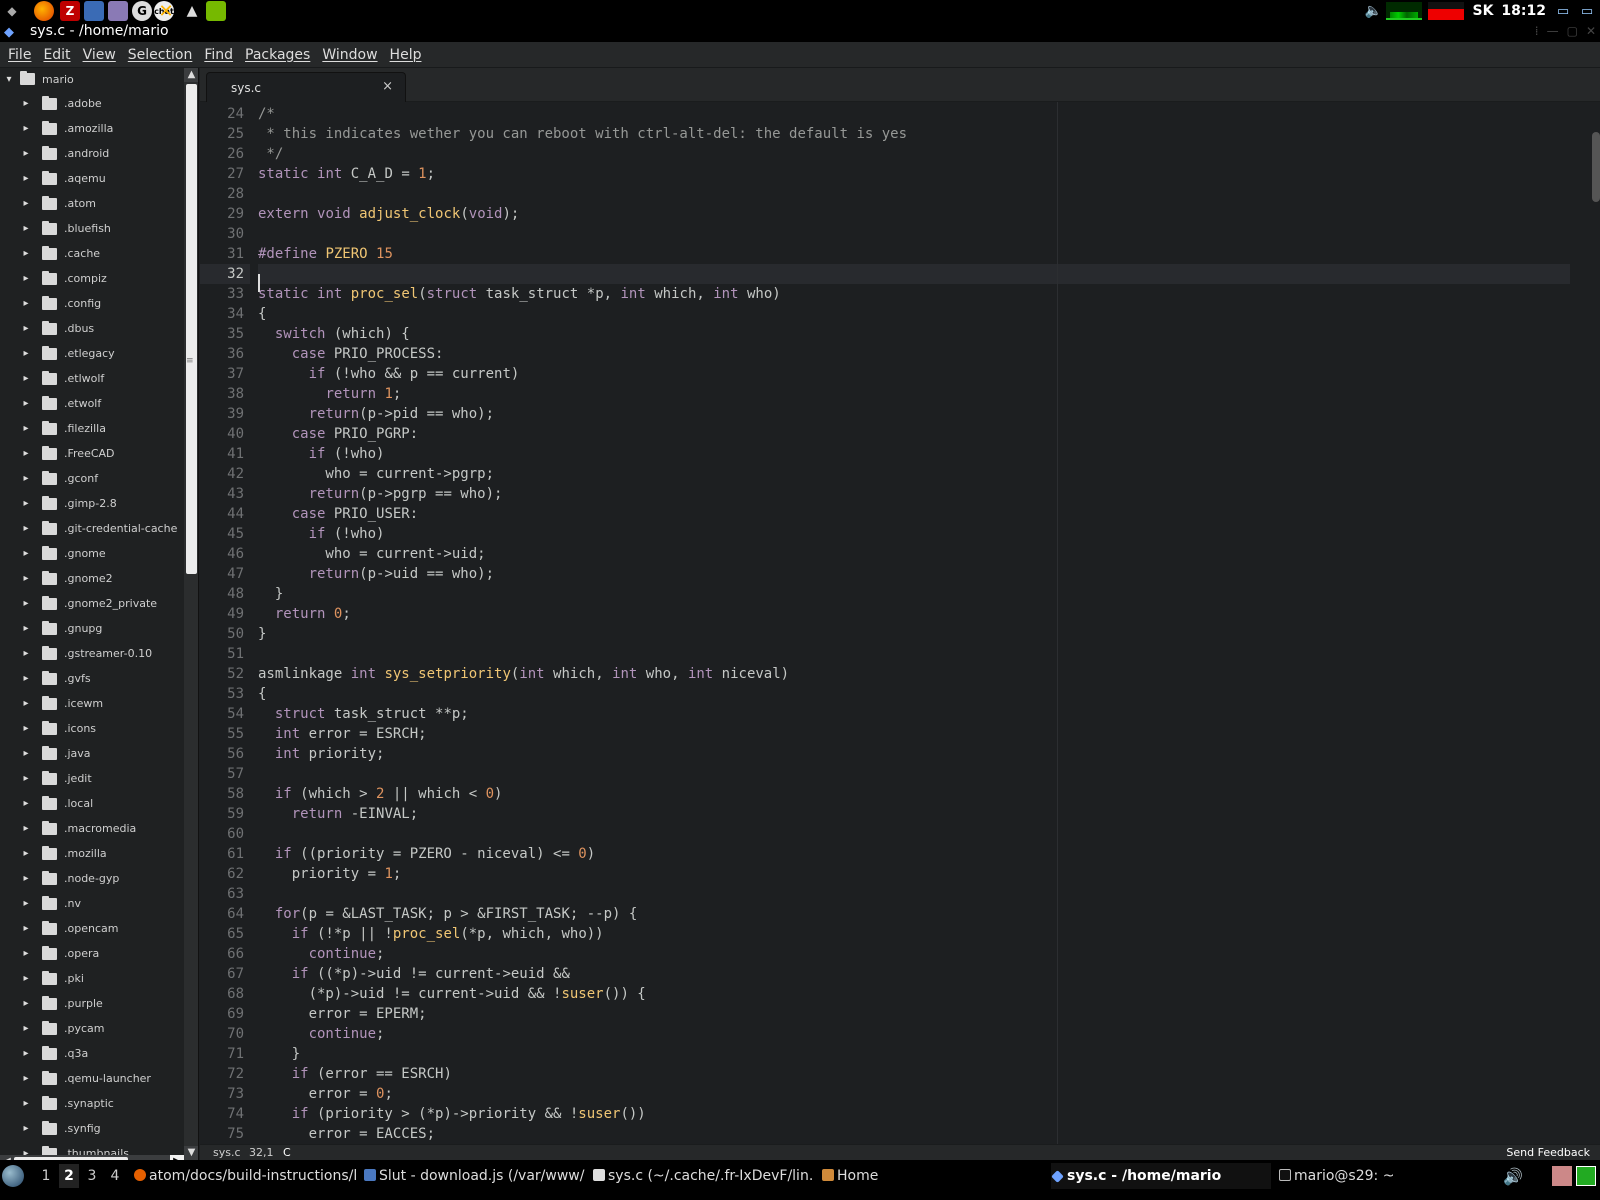 Image resolution: width=1600 pixels, height=1200 pixels. What do you see at coordinates (1562, 1176) in the screenshot?
I see `tray-window-icon` at bounding box center [1562, 1176].